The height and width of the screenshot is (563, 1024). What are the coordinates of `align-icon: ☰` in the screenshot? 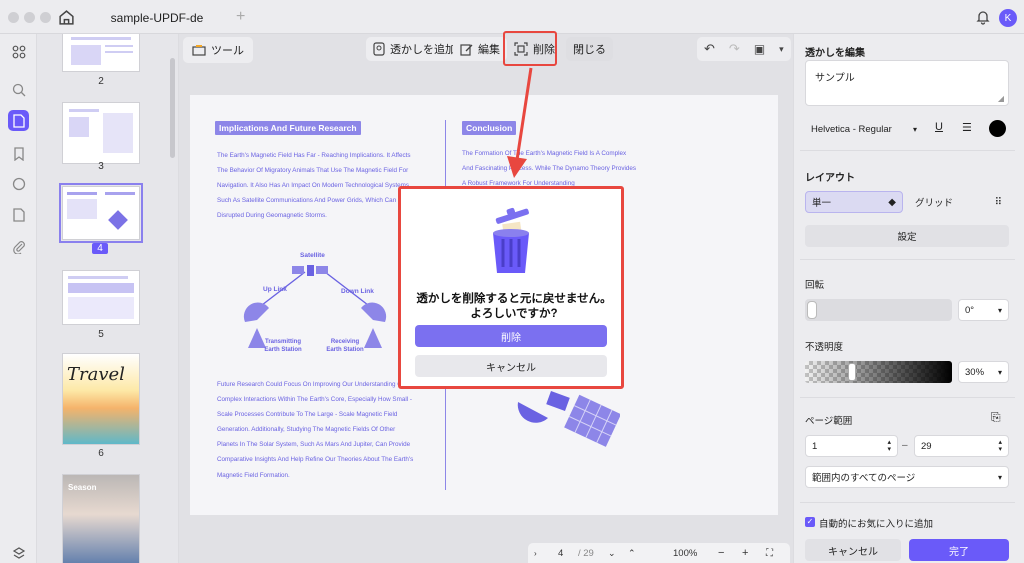 It's located at (967, 127).